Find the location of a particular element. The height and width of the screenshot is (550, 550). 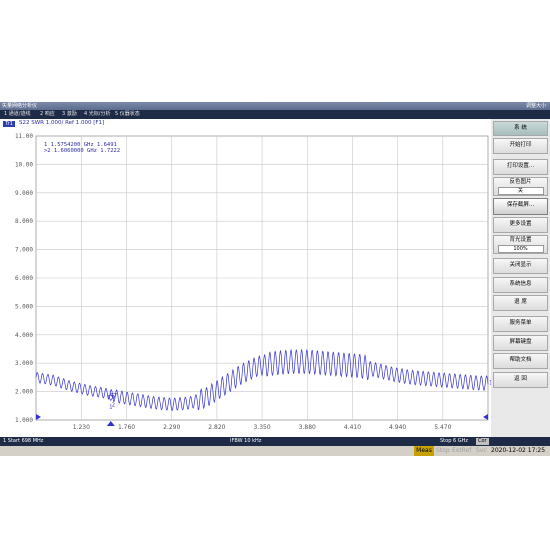

softkey-label: 服务菜单 is located at coordinates (520, 323).